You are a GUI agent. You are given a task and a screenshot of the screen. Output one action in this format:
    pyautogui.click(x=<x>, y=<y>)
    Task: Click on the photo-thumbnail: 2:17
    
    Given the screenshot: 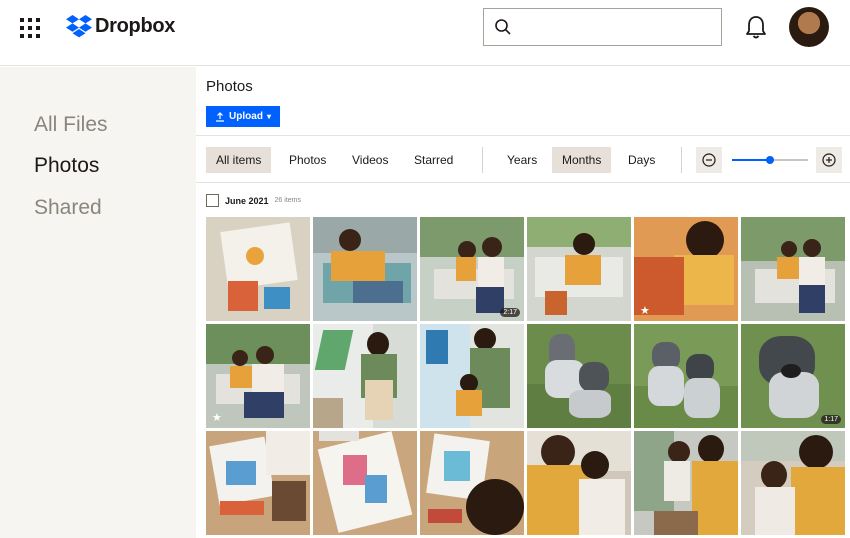 What is the action you would take?
    pyautogui.click(x=472, y=269)
    